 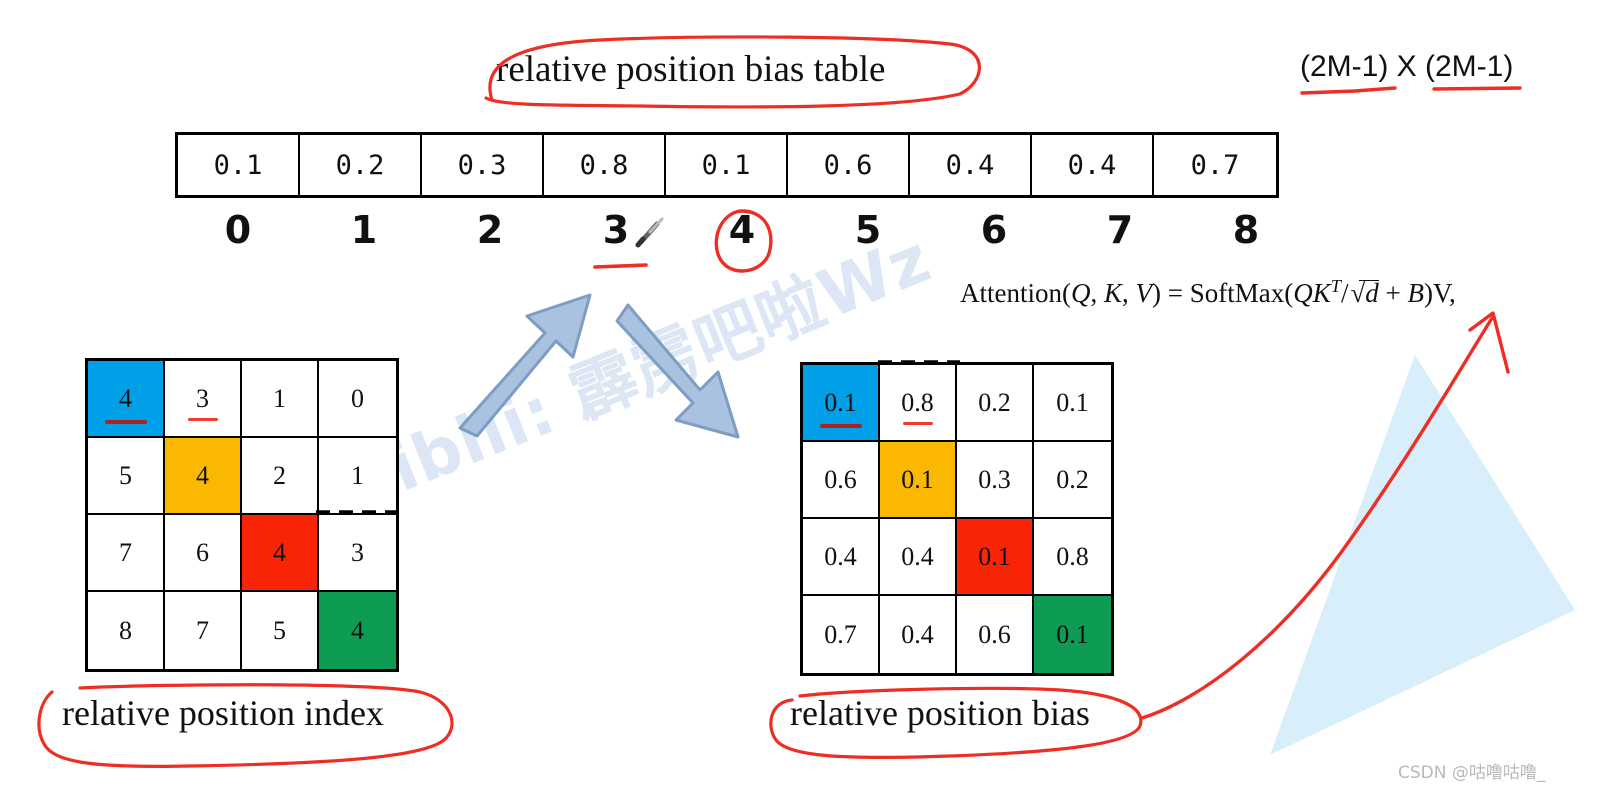 I want to click on matrix-cell: 0.3, so click(x=995, y=480).